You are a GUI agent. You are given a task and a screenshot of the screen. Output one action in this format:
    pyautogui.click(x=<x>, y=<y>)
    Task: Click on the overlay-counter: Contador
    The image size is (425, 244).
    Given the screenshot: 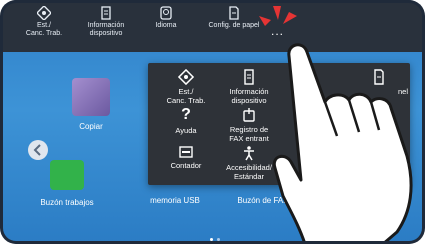 What is the action you would take?
    pyautogui.click(x=186, y=157)
    